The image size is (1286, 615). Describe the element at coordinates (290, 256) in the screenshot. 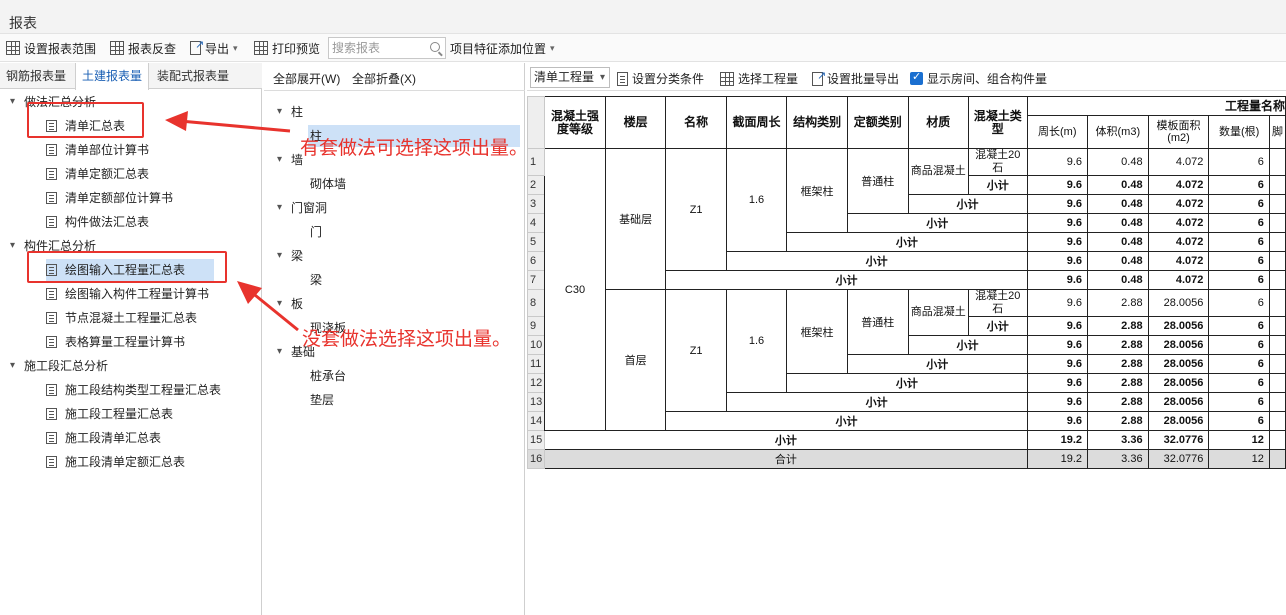

I see `component-group-beam: 梁` at that location.